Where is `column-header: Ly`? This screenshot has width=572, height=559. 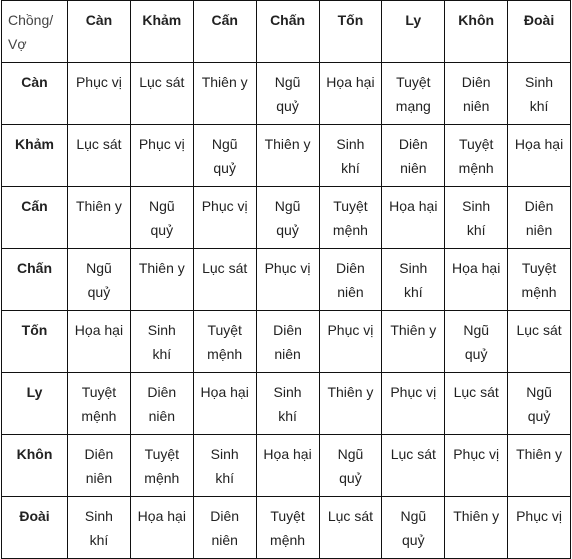 column-header: Ly is located at coordinates (413, 31).